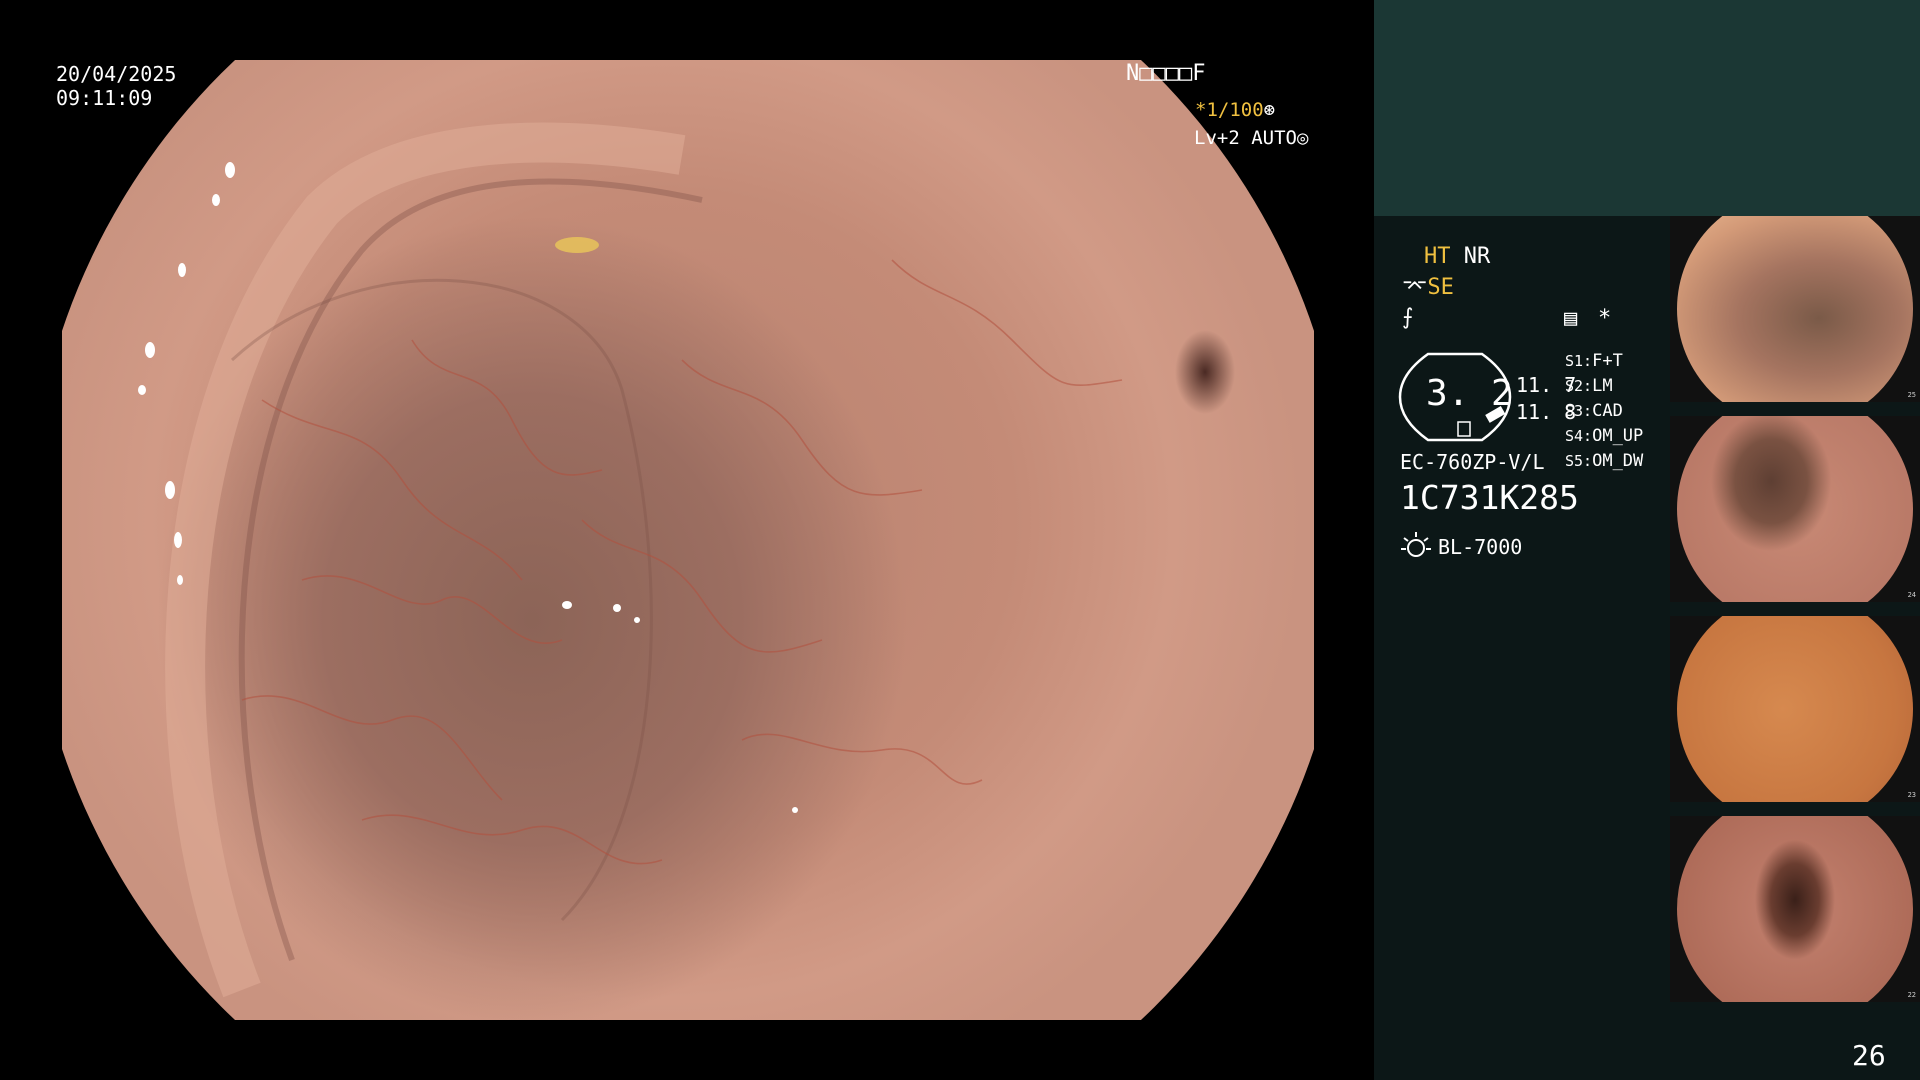 The image size is (1920, 1080). I want to click on slot-row: S3:CAD, so click(1594, 411).